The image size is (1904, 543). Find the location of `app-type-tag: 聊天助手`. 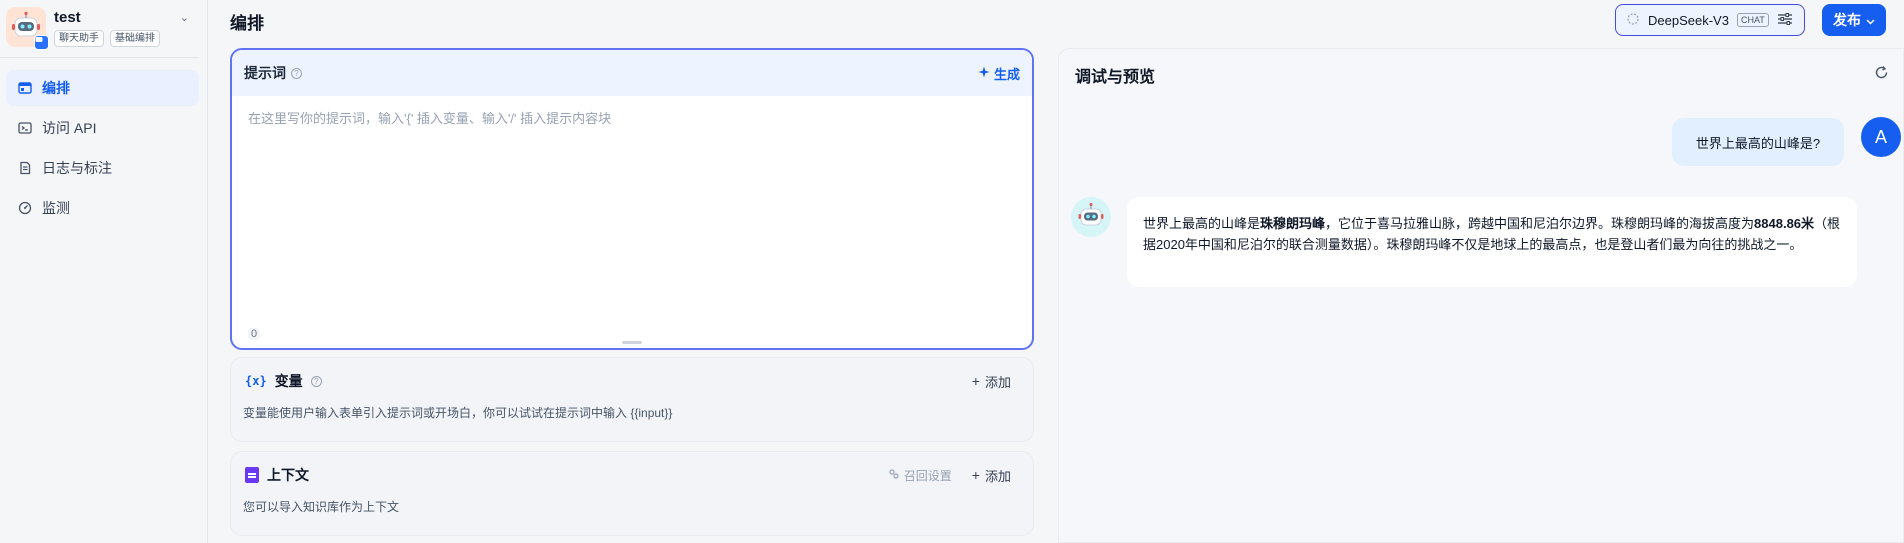

app-type-tag: 聊天助手 is located at coordinates (79, 38).